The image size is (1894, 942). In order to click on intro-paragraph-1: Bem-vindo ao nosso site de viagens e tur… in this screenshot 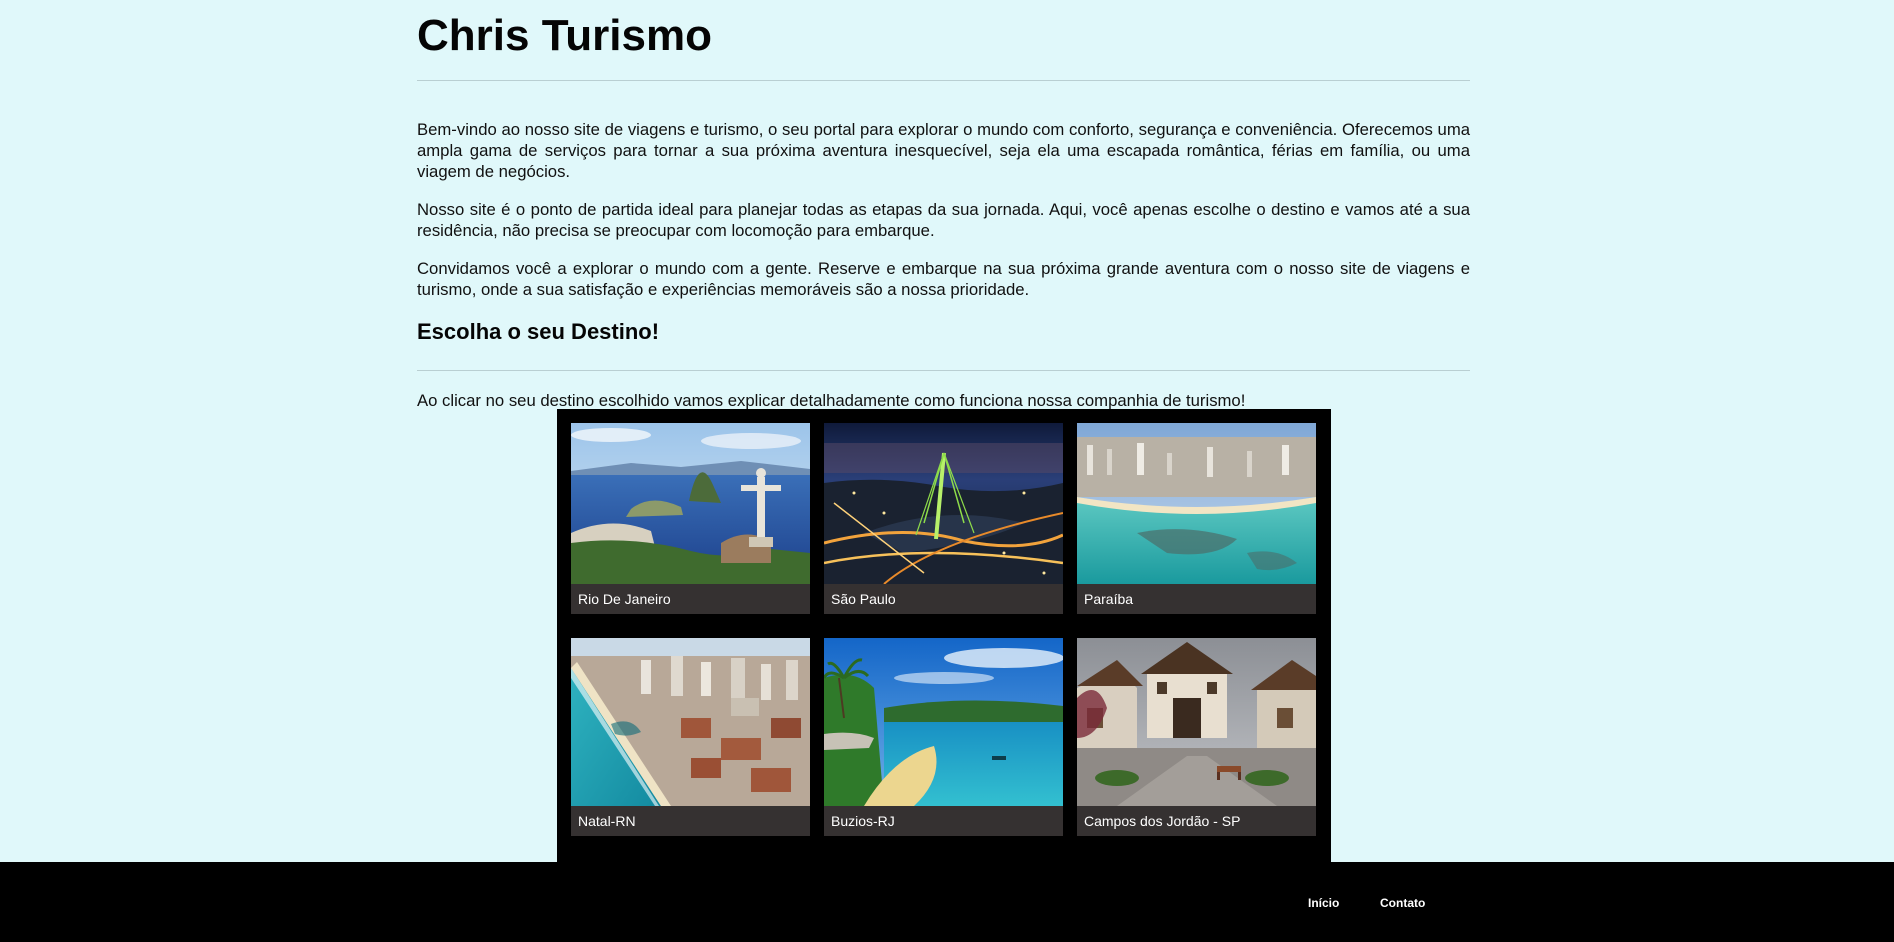, I will do `click(943, 150)`.